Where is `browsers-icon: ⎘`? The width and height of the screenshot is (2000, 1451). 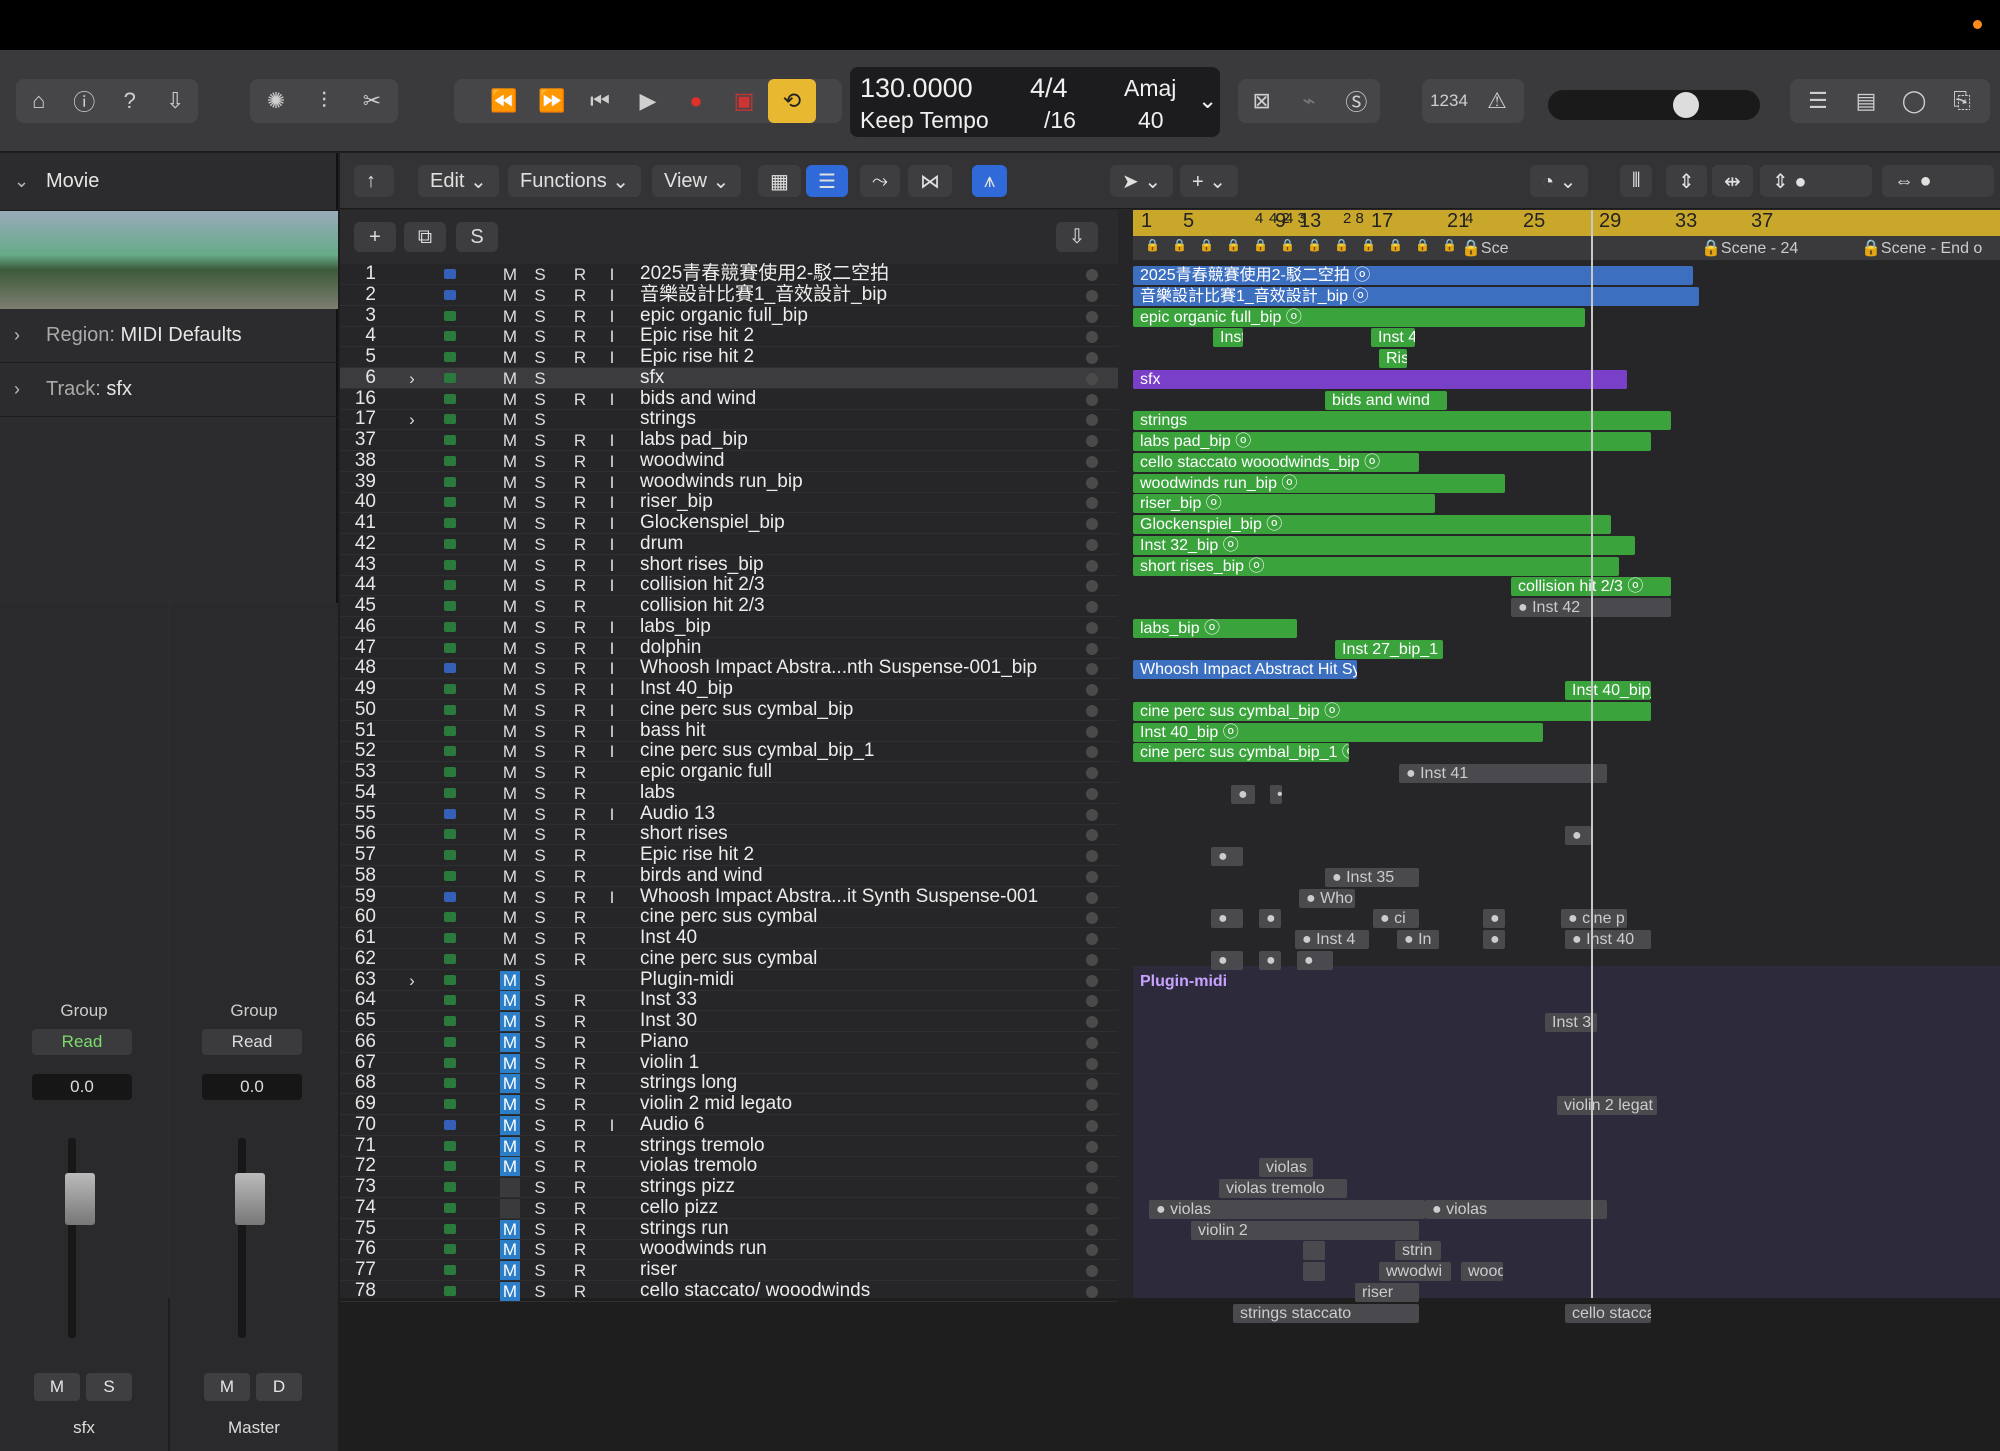 browsers-icon: ⎘ is located at coordinates (1962, 101).